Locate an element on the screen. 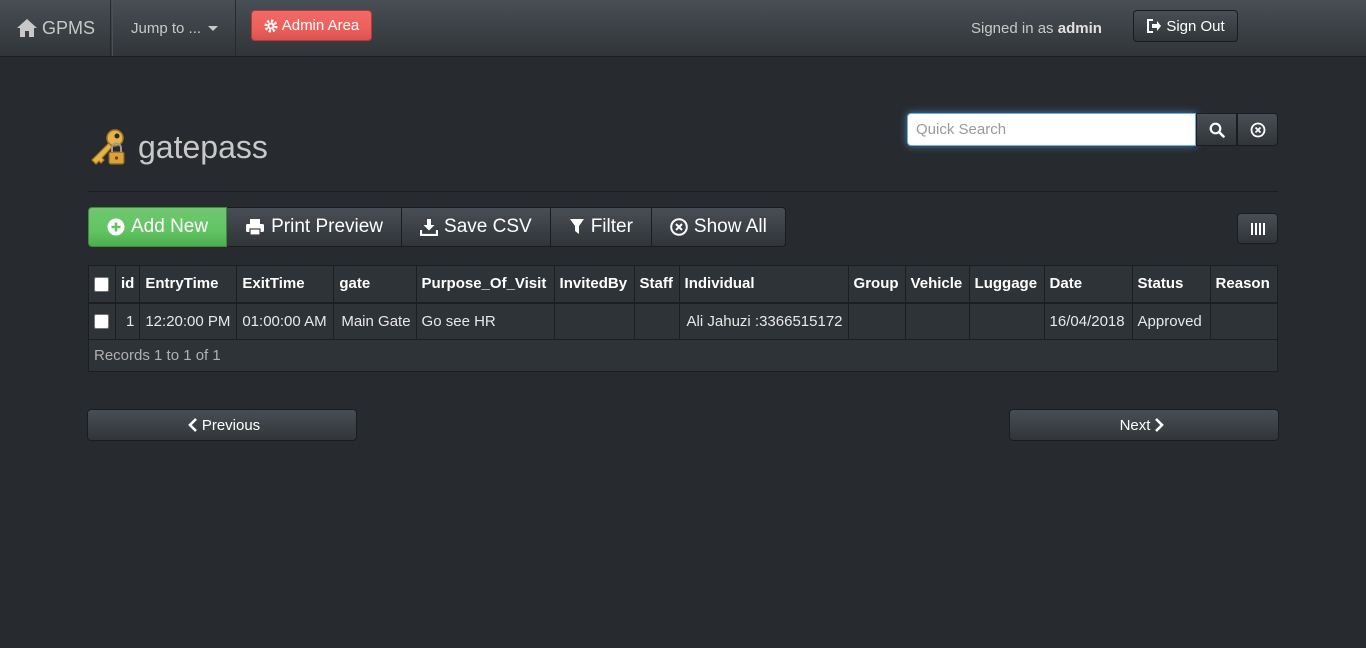 Image resolution: width=1366 pixels, height=648 pixels. row-select-cell is located at coordinates (102, 321).